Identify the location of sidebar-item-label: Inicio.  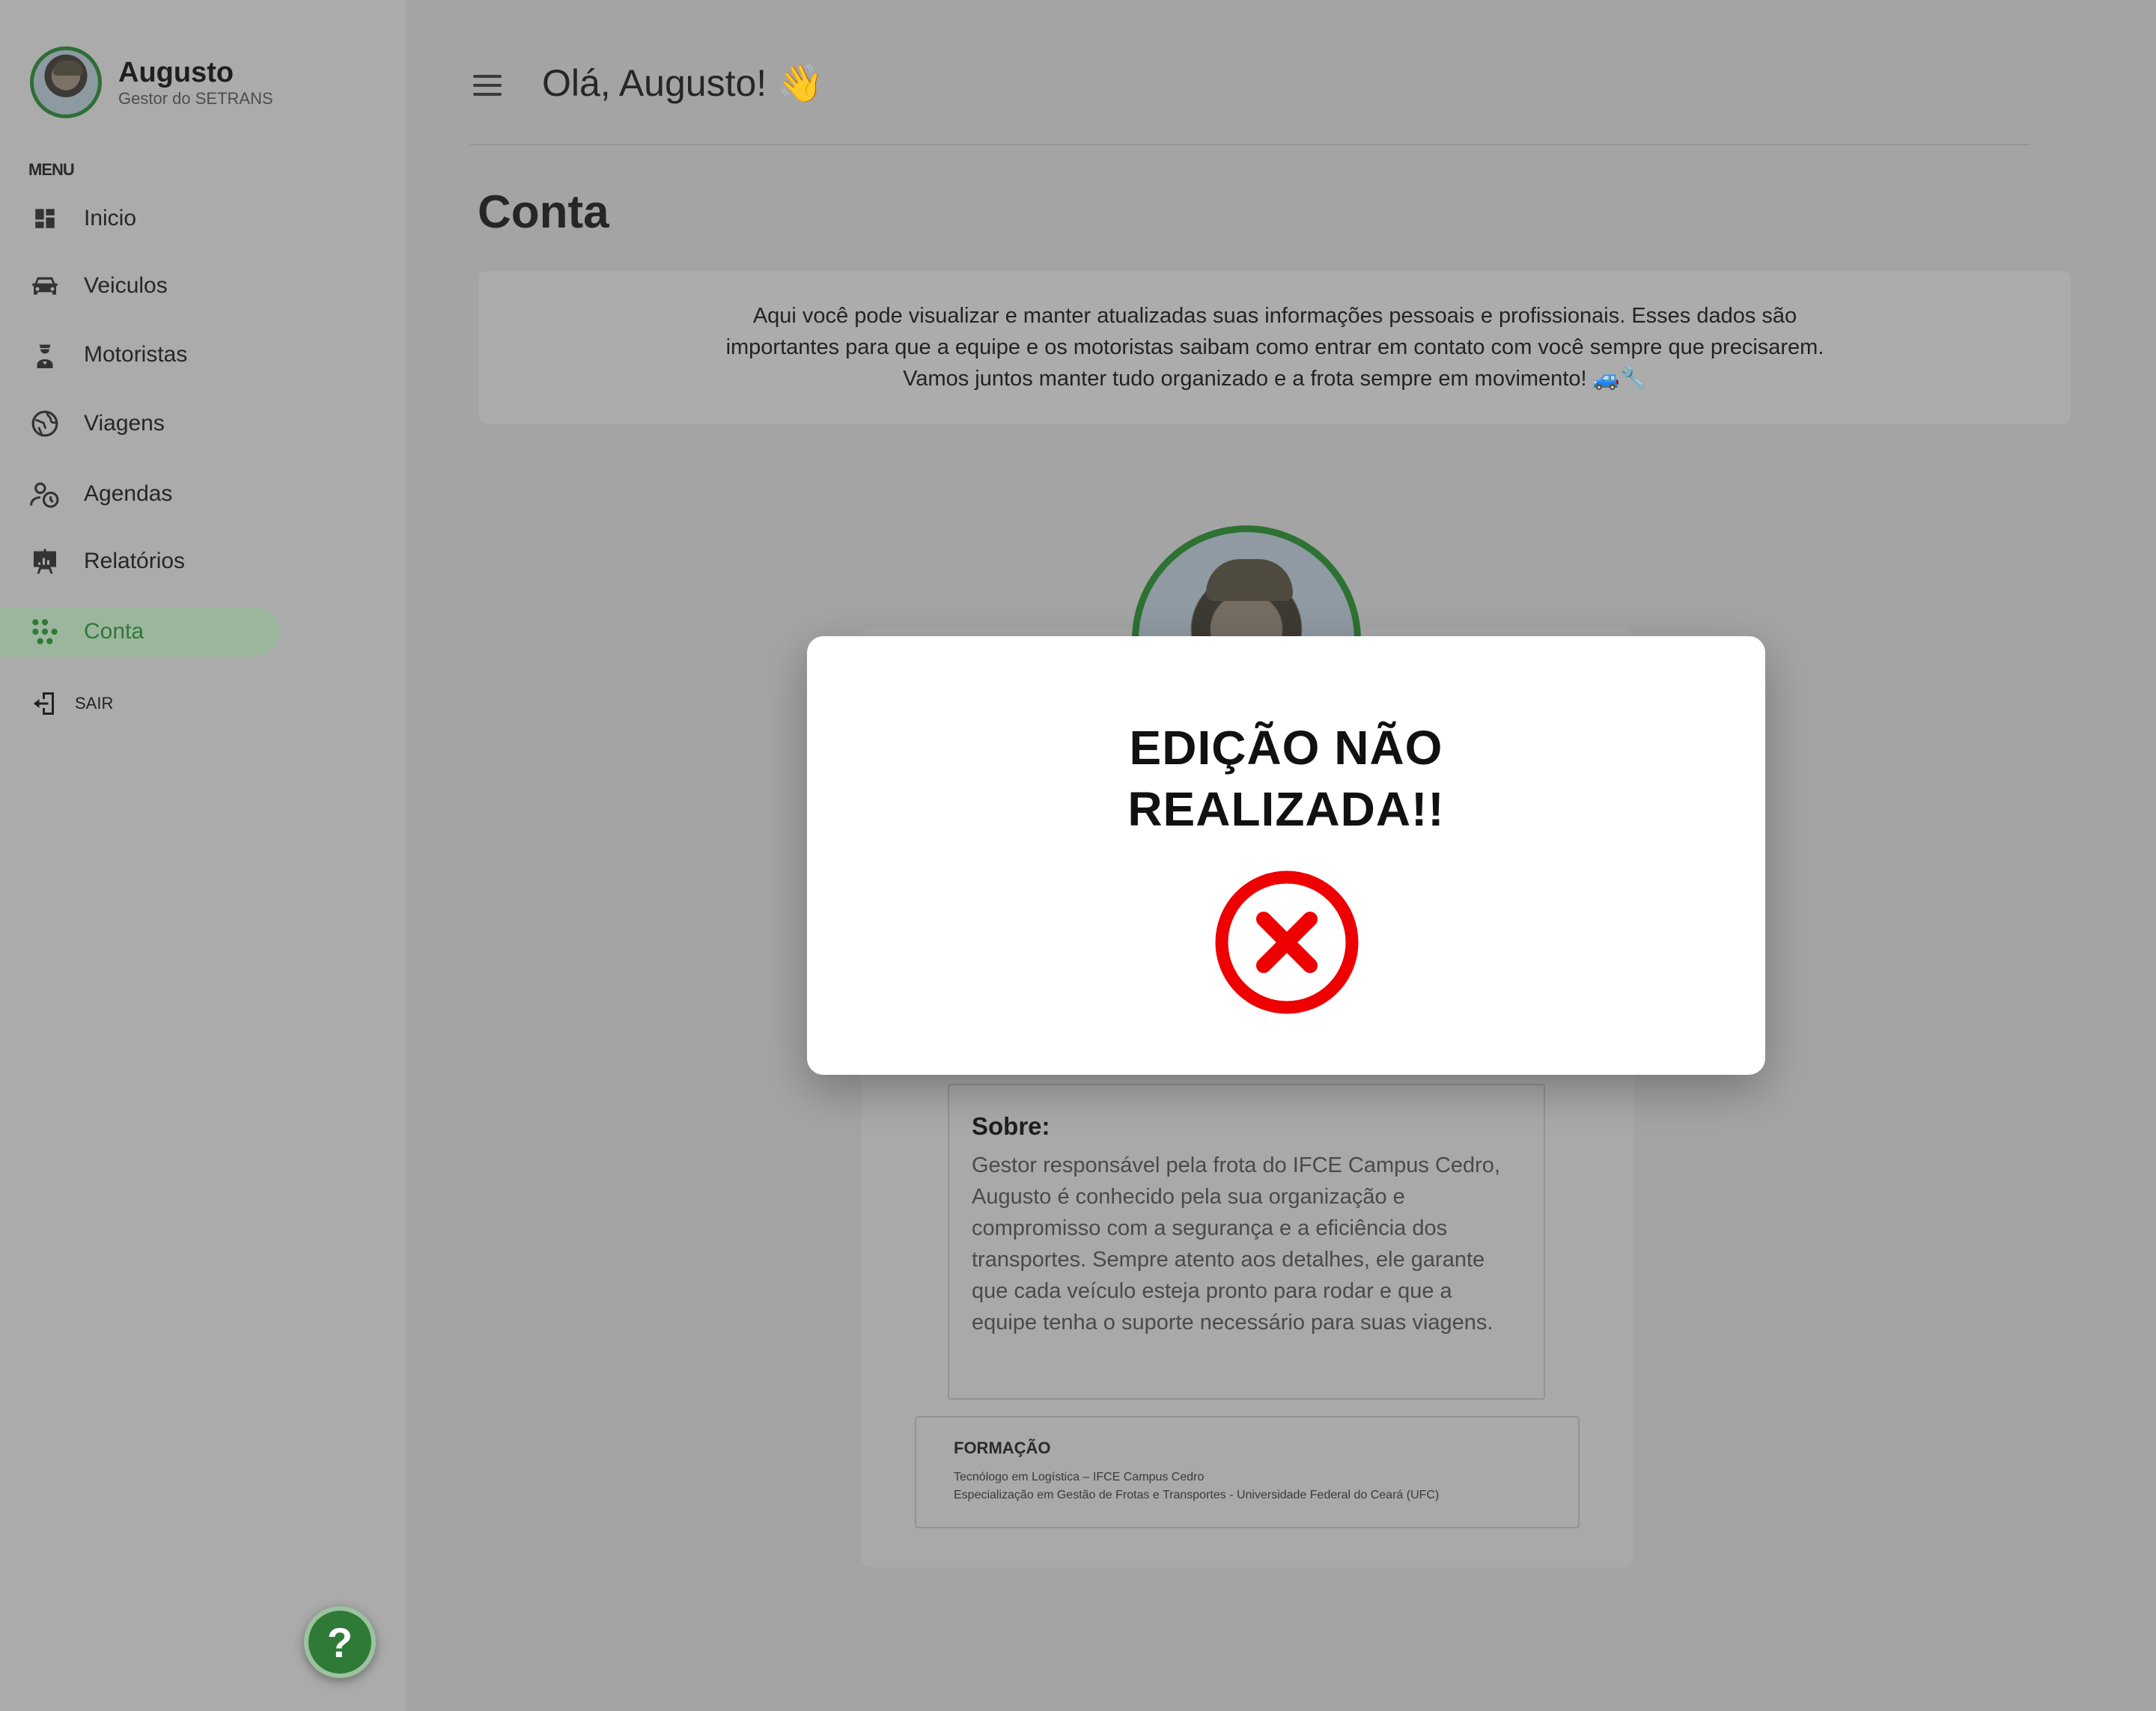
(110, 219).